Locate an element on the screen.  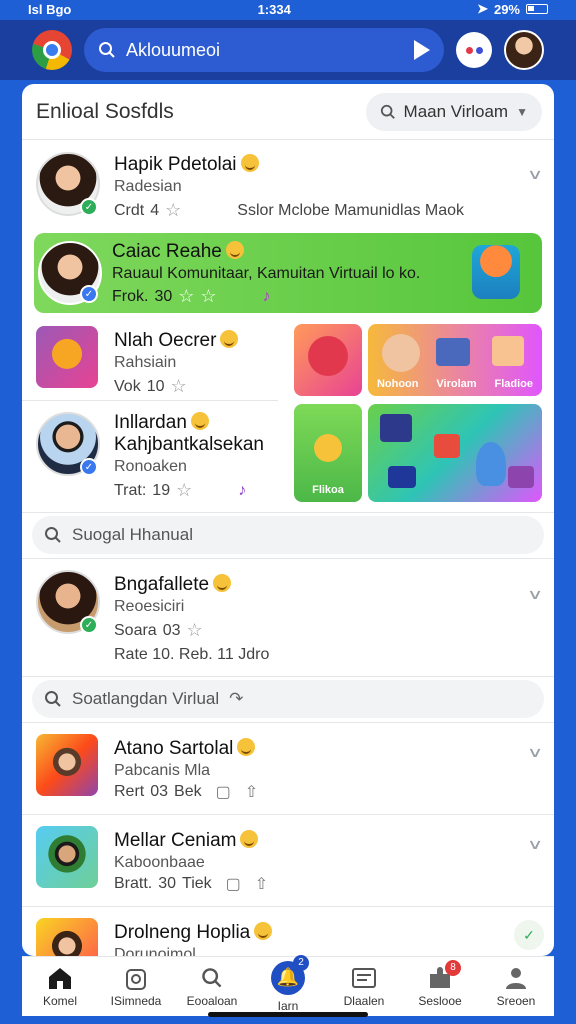
item-name: Caiac Reahe is located at coordinates (178, 252).